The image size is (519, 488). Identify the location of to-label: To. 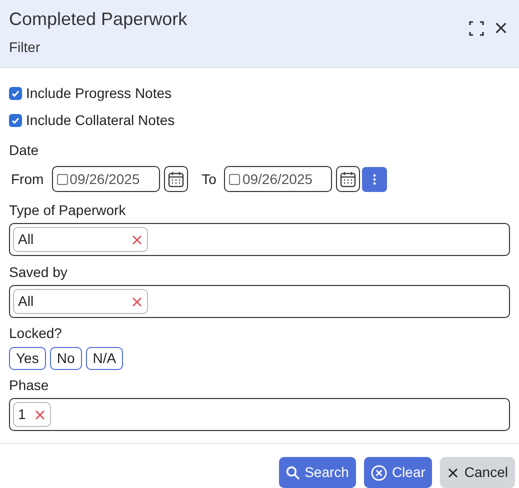
(209, 179).